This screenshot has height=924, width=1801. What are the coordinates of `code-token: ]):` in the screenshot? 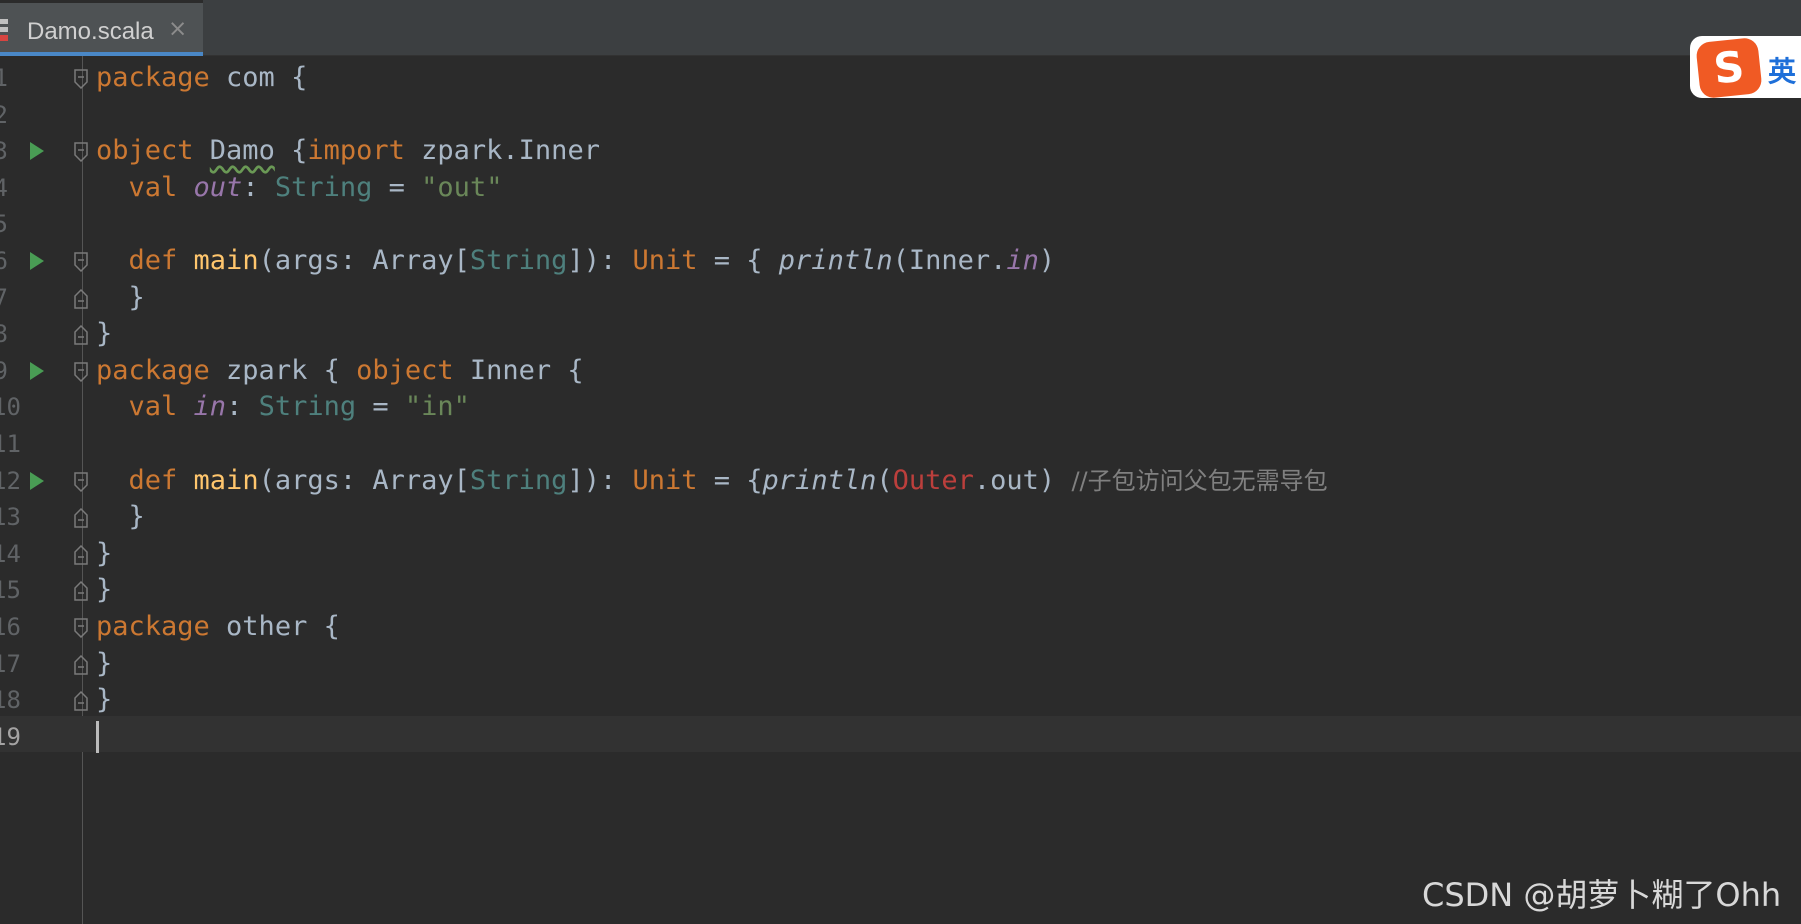 It's located at (600, 480).